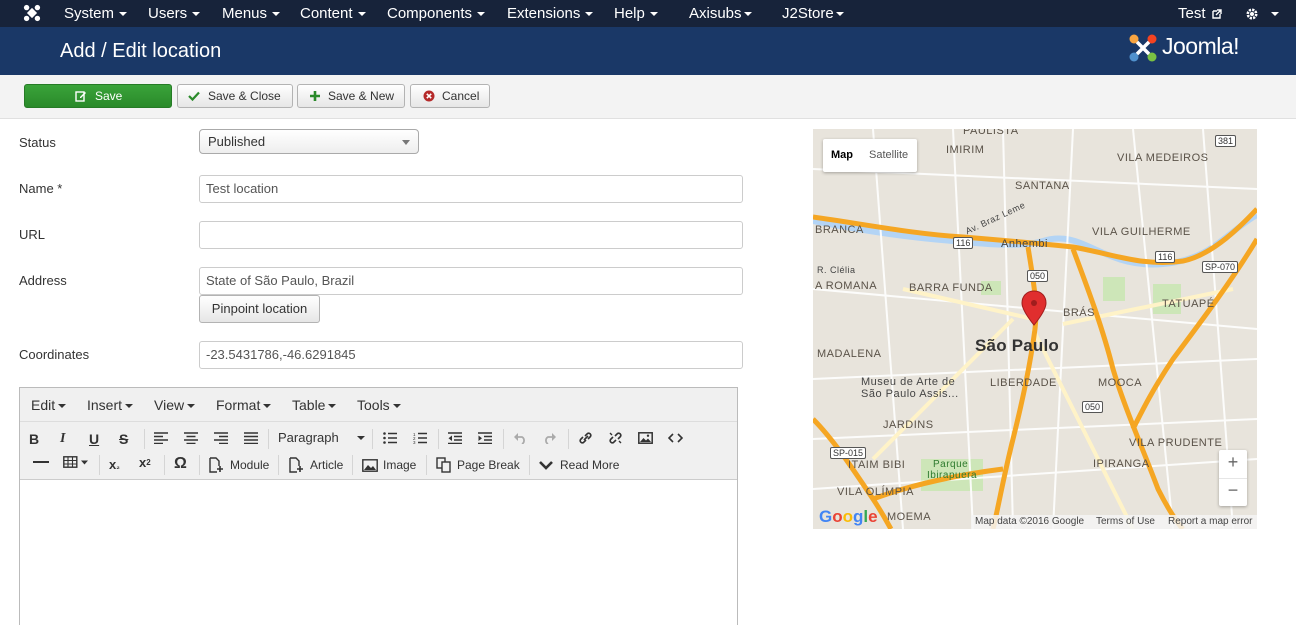 This screenshot has height=625, width=1296. Describe the element at coordinates (251, 13) in the screenshot. I see `nav-menus: Menus` at that location.